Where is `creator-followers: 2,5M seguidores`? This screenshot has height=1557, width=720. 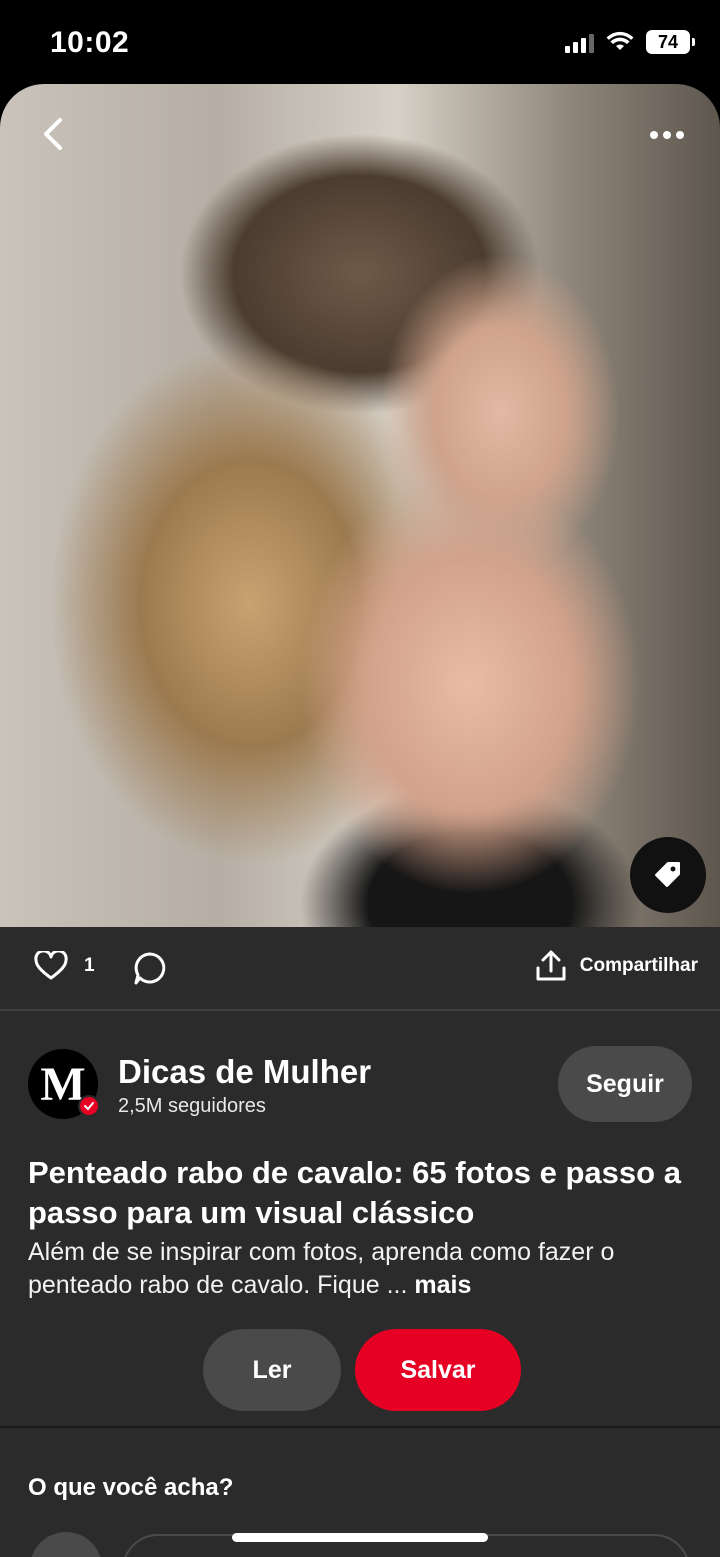
creator-followers: 2,5M seguidores is located at coordinates (192, 1106).